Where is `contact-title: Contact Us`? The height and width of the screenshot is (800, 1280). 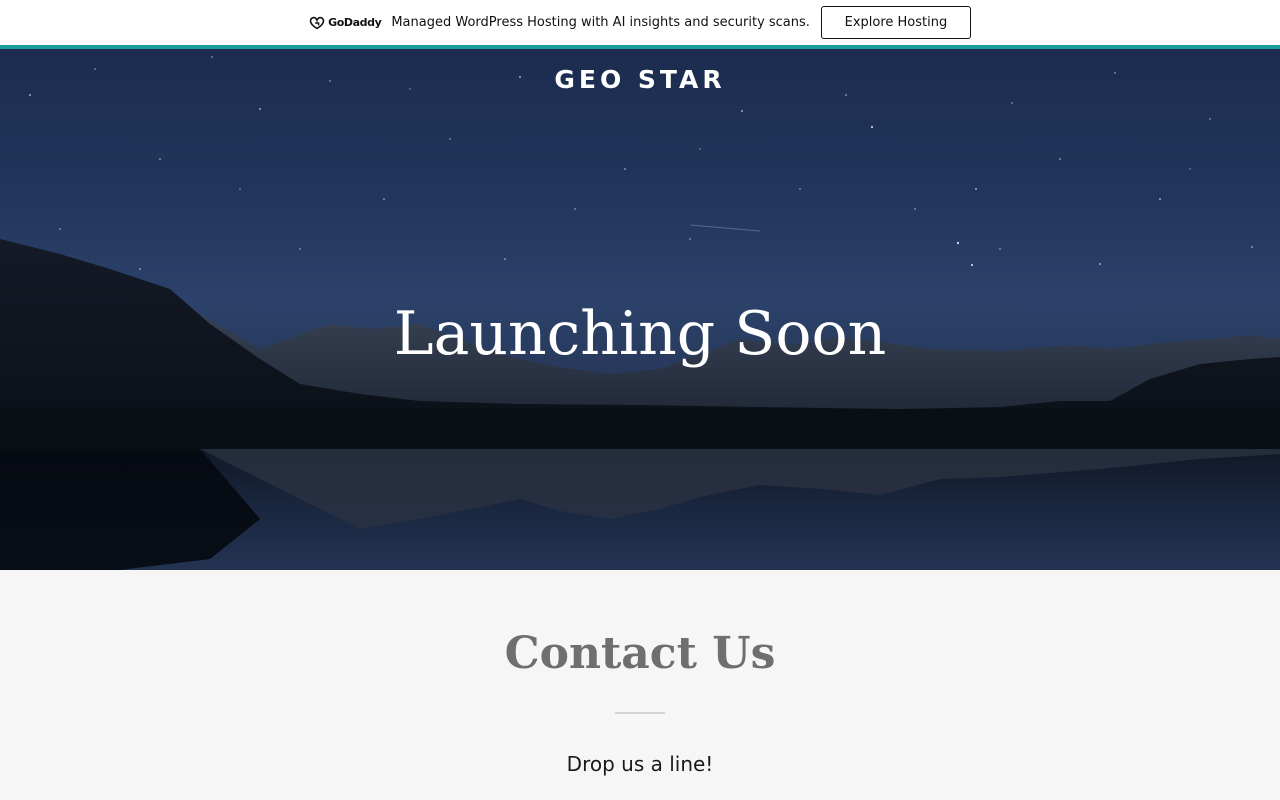 contact-title: Contact Us is located at coordinates (640, 653).